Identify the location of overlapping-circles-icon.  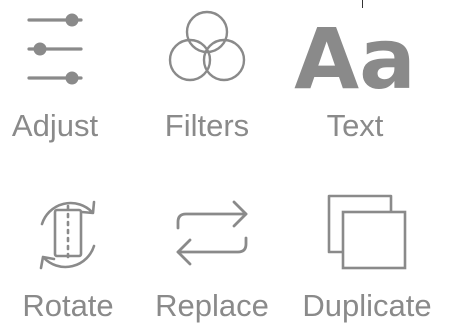
(207, 50).